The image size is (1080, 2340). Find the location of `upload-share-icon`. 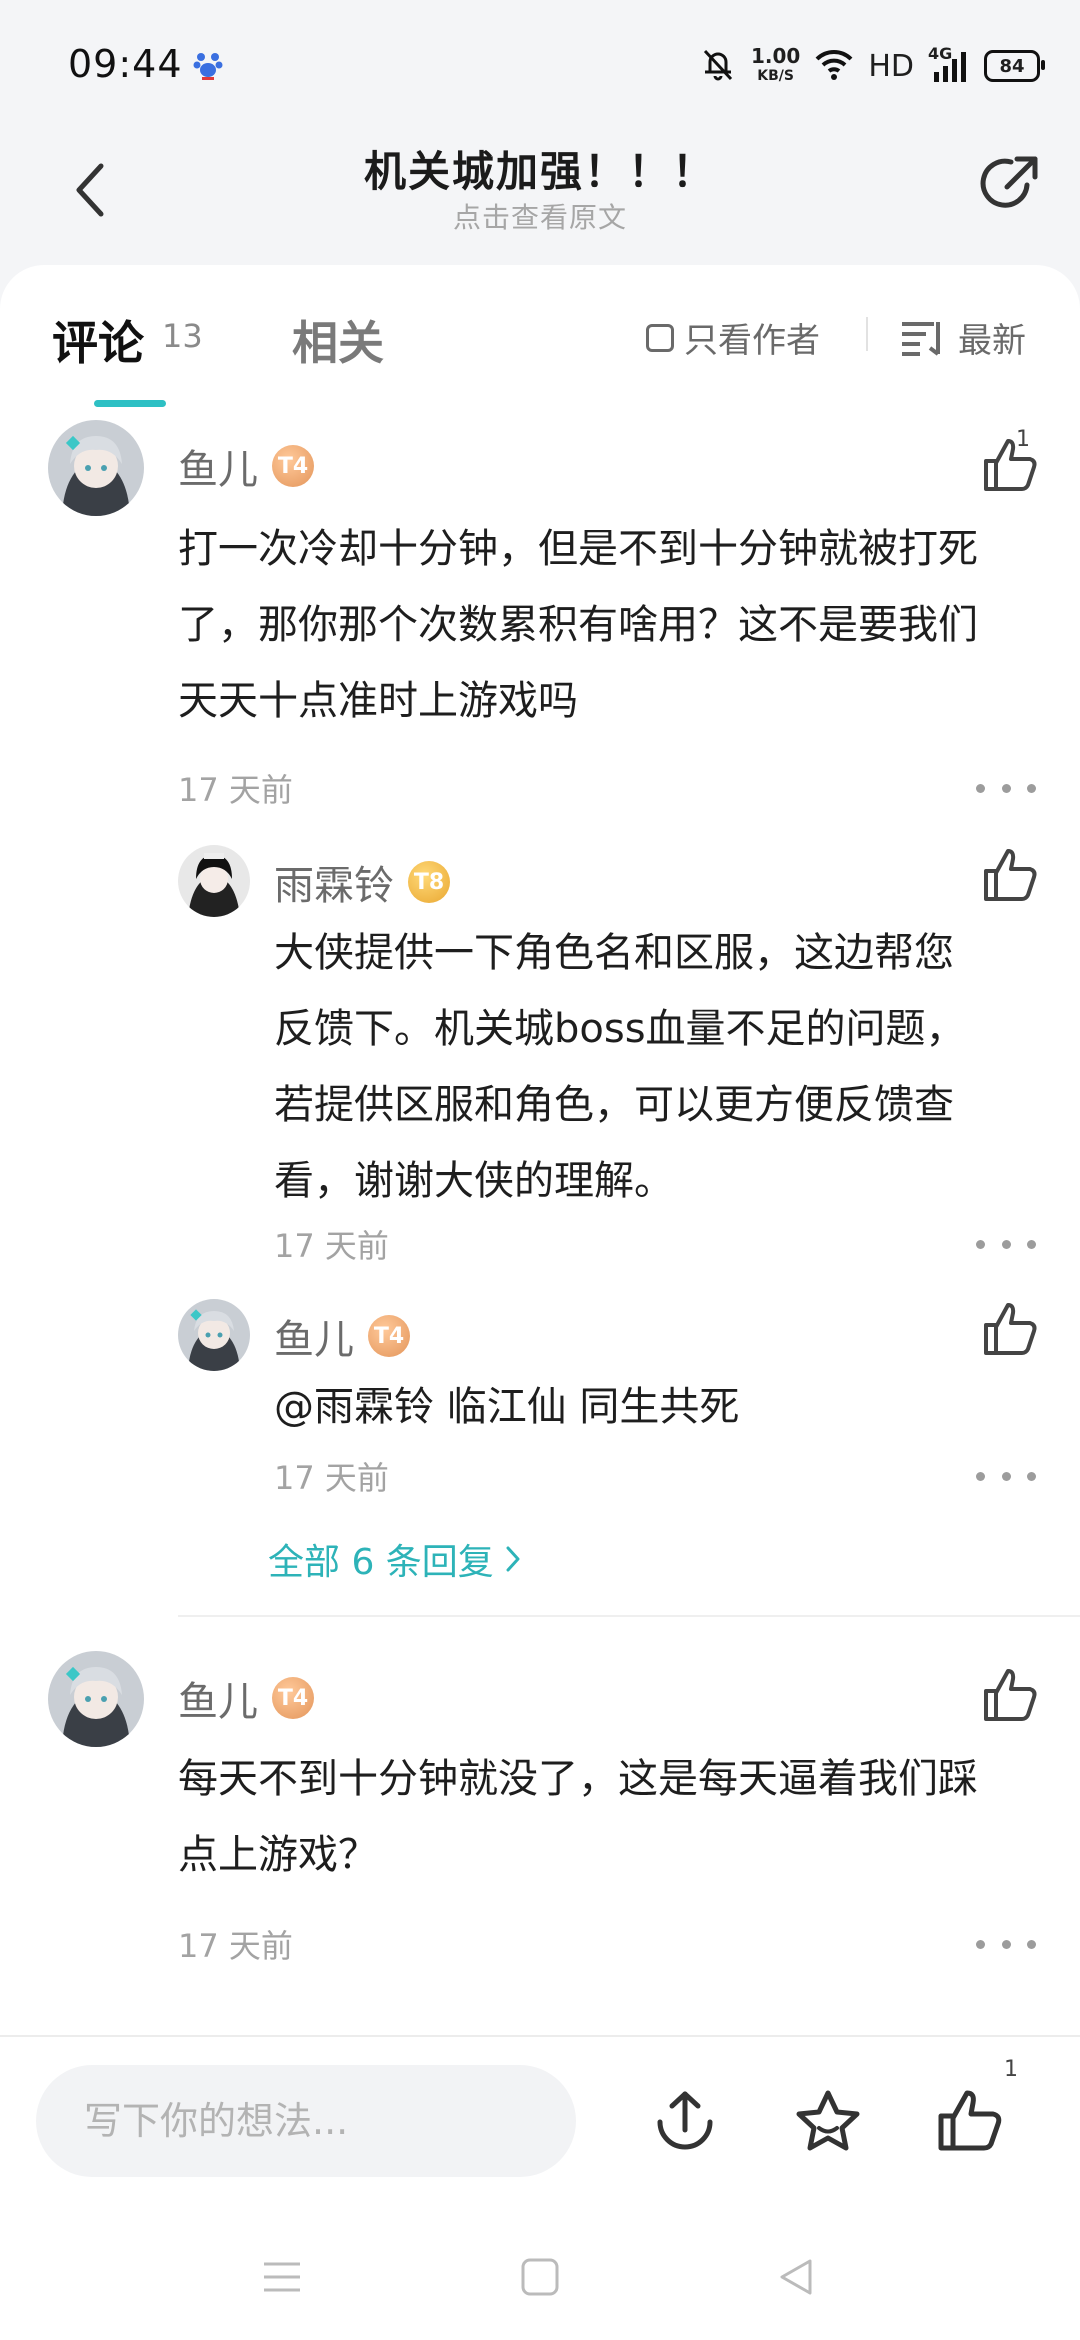

upload-share-icon is located at coordinates (685, 2120).